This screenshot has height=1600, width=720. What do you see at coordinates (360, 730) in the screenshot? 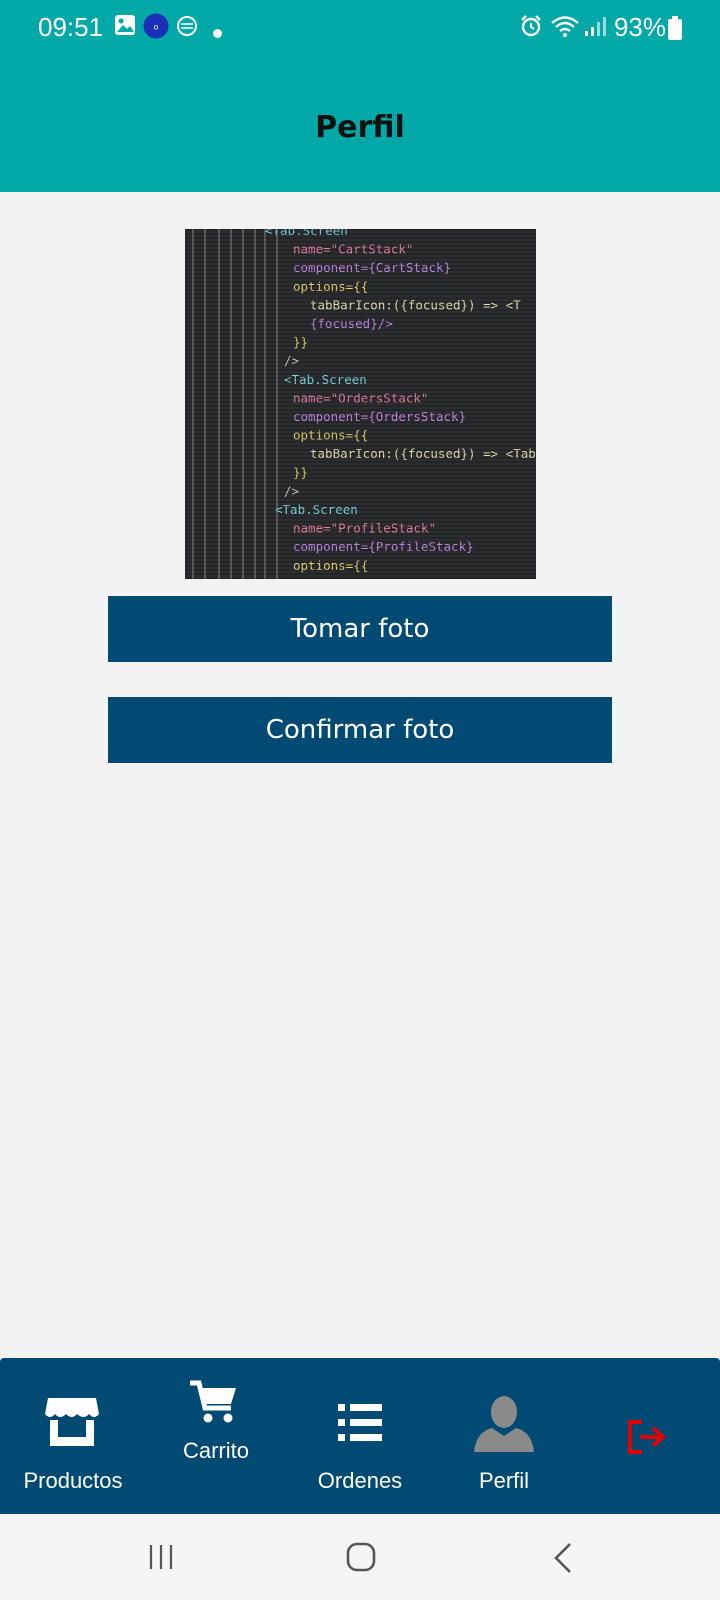
I see `confirm-photo-button: Confirmar foto` at bounding box center [360, 730].